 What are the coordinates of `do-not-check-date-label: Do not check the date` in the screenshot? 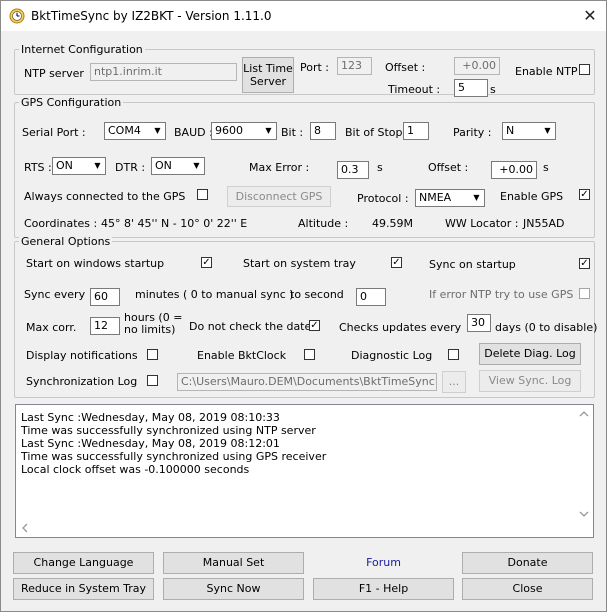 It's located at (250, 326).